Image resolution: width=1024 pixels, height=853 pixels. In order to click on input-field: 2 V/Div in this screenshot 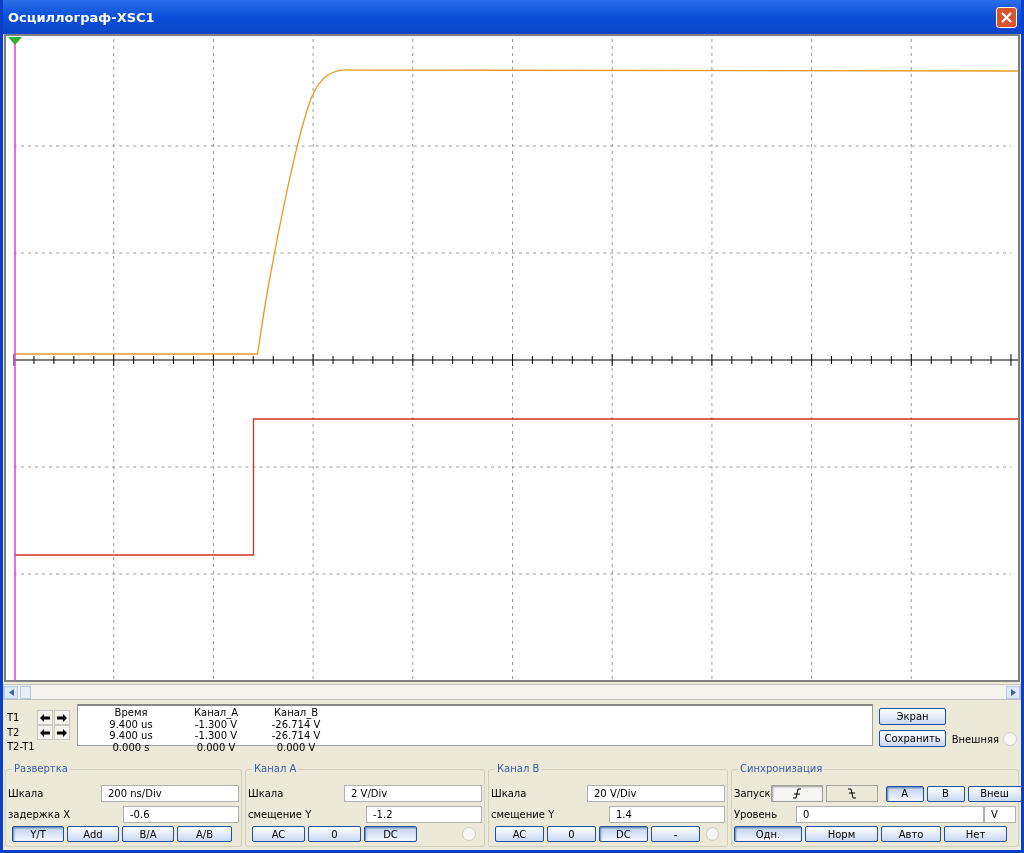, I will do `click(413, 793)`.